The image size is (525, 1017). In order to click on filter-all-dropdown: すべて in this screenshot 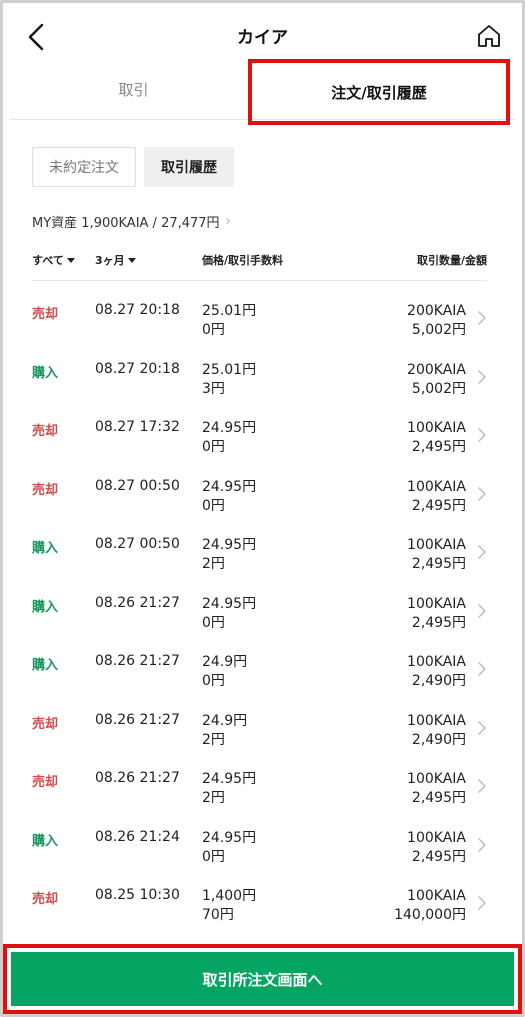, I will do `click(53, 260)`.